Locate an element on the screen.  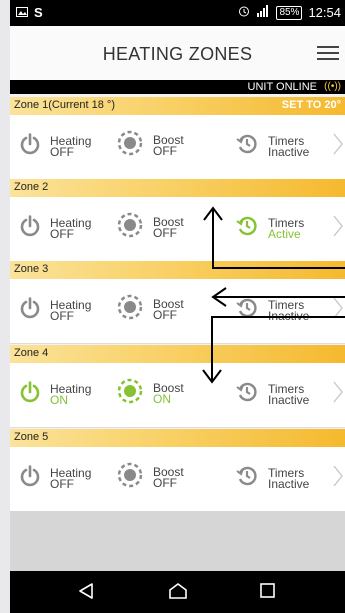
unit-status-bar: UNIT ONLINE ((•)) is located at coordinates (177, 87).